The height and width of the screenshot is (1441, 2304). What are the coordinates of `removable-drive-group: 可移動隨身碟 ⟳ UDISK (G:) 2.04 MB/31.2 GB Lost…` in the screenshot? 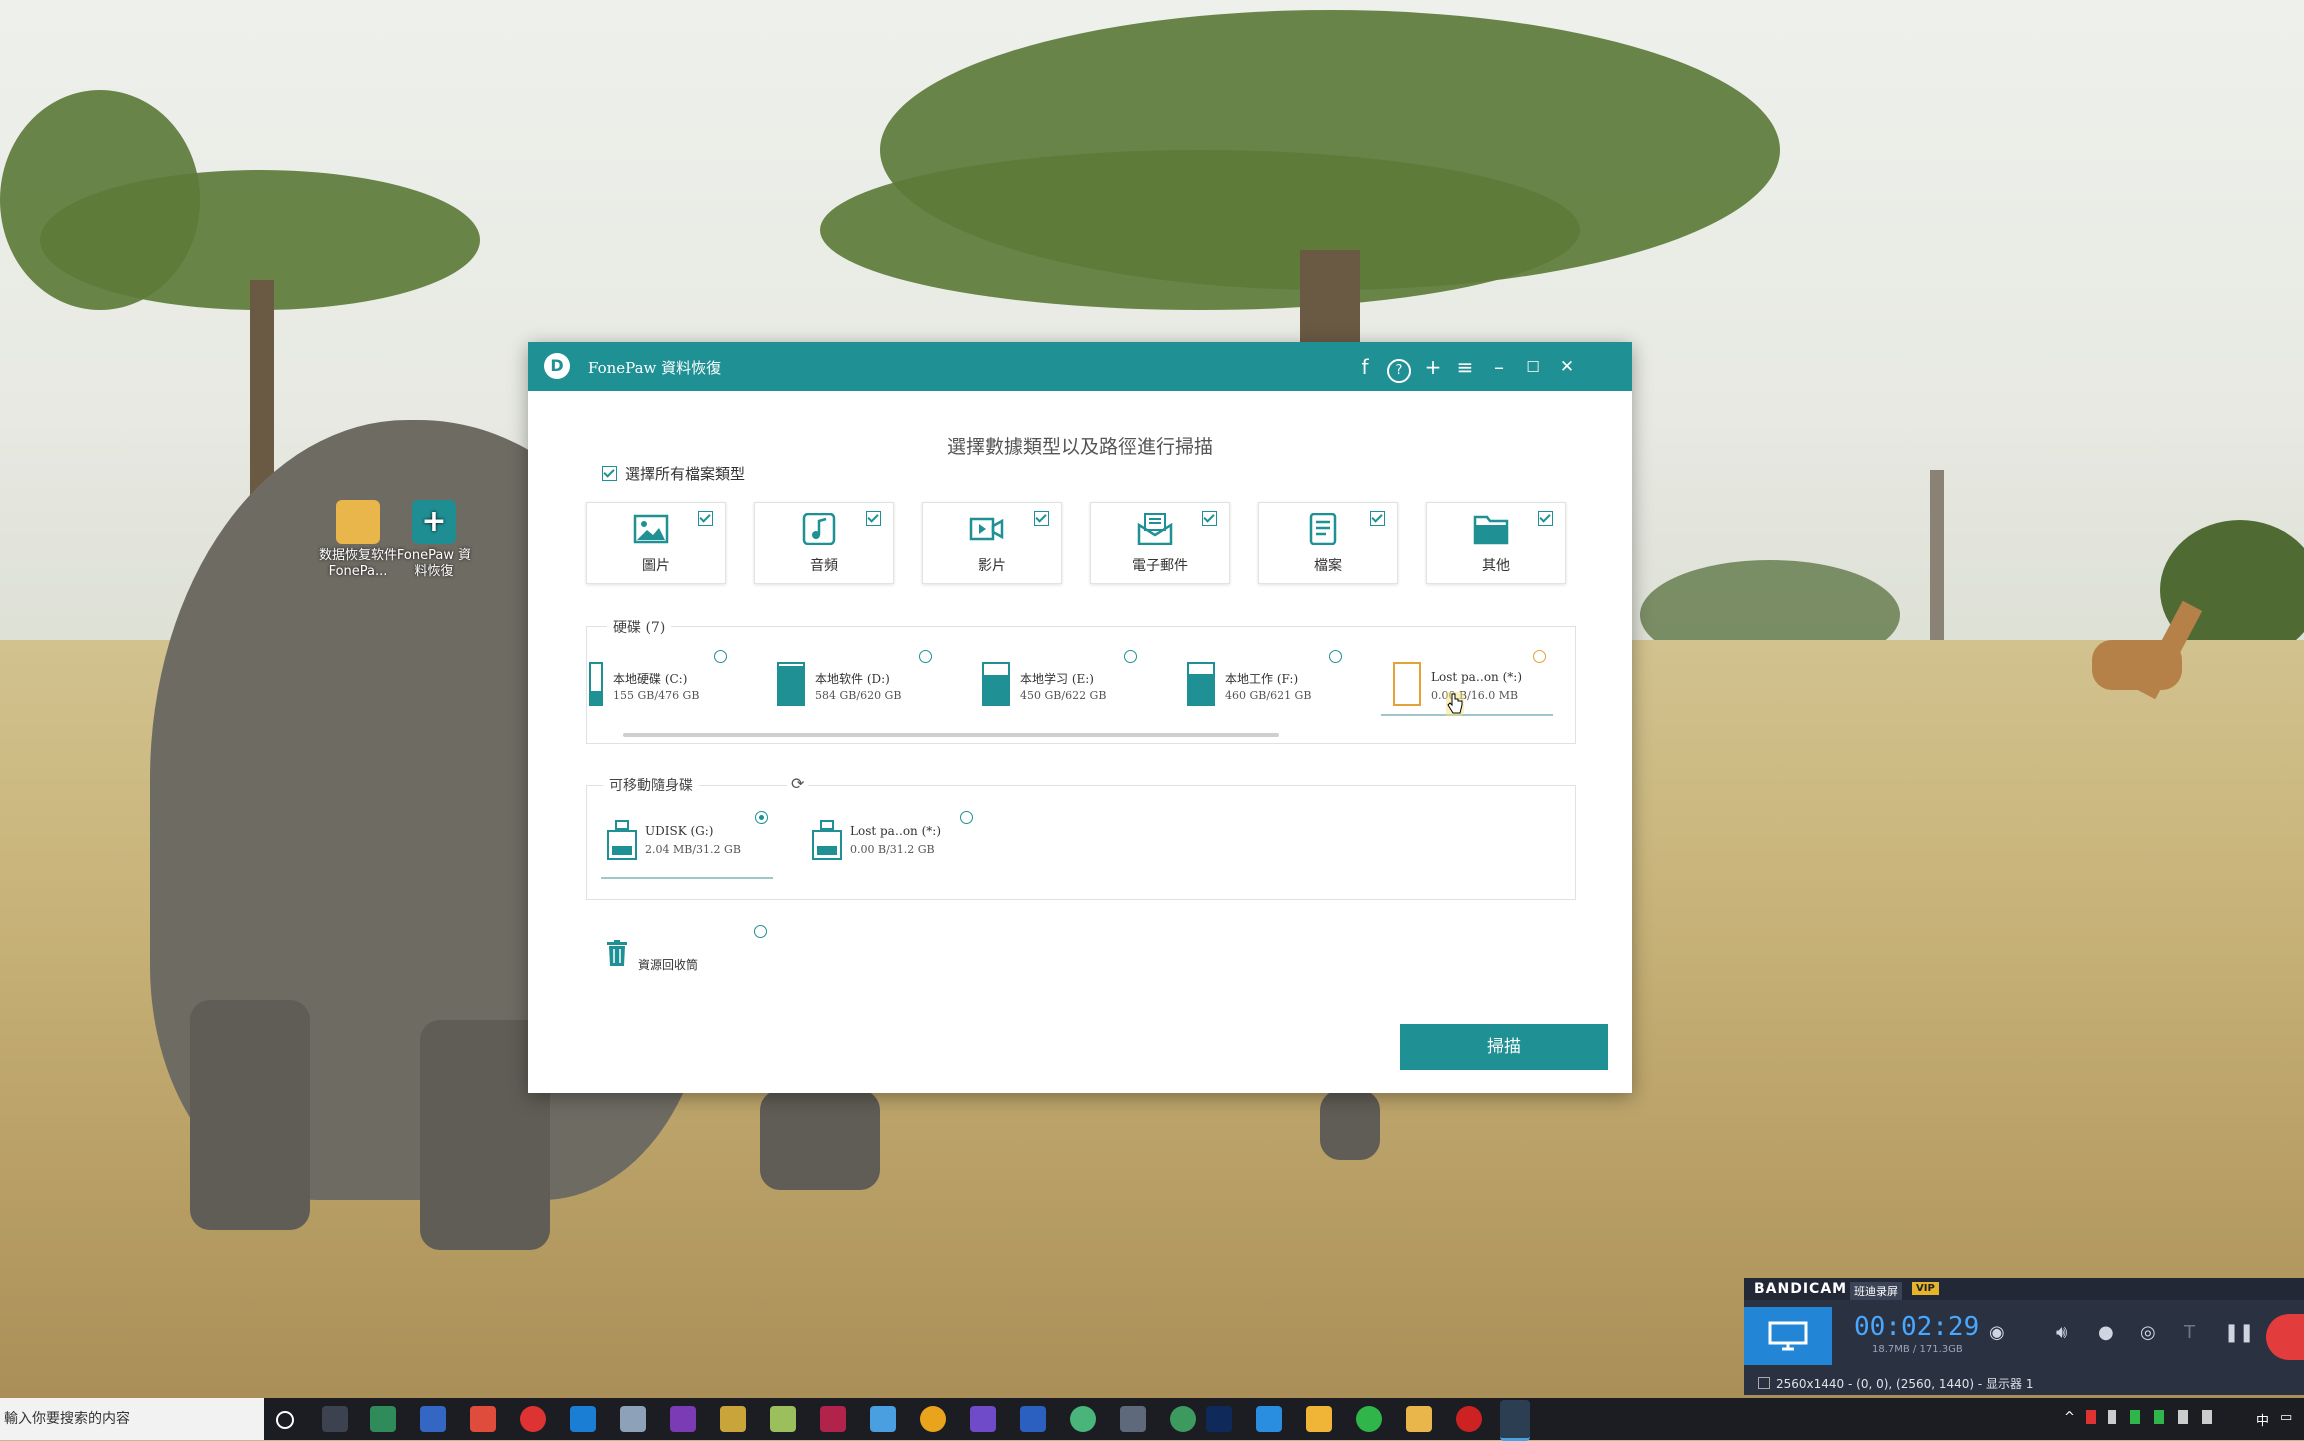 It's located at (1081, 837).